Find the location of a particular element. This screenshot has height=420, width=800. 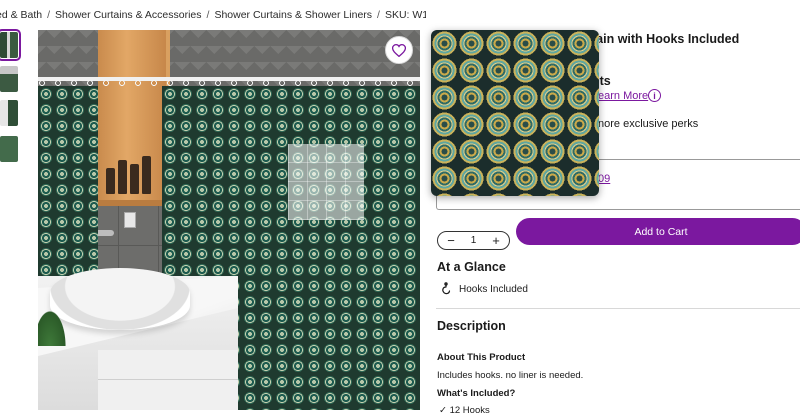

about-product-text: Includes hooks. no liner is needed. is located at coordinates (510, 375).